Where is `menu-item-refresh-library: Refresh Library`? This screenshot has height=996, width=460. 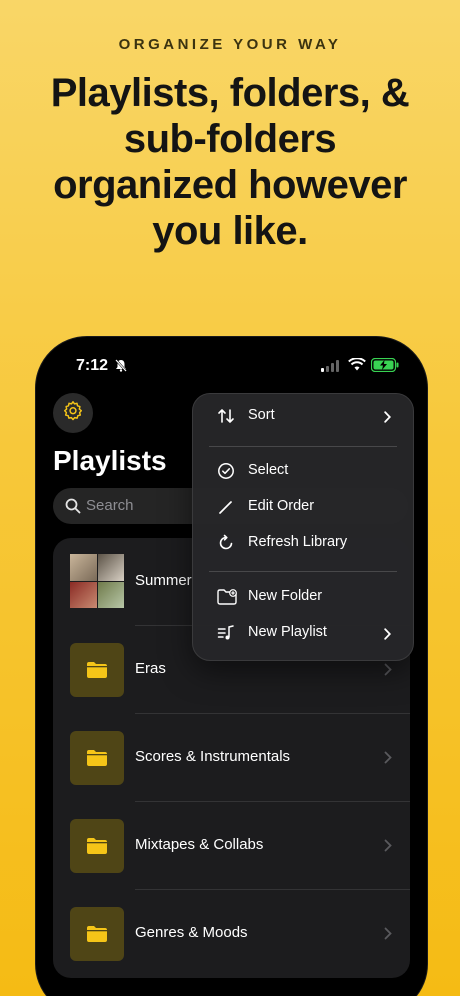 menu-item-refresh-library: Refresh Library is located at coordinates (303, 543).